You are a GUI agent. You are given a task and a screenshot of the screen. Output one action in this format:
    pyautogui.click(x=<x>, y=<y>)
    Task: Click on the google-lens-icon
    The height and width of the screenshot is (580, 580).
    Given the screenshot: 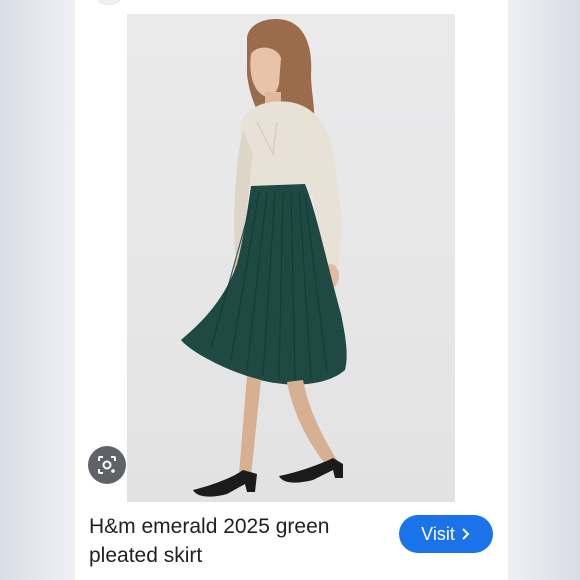 What is the action you would take?
    pyautogui.click(x=107, y=465)
    